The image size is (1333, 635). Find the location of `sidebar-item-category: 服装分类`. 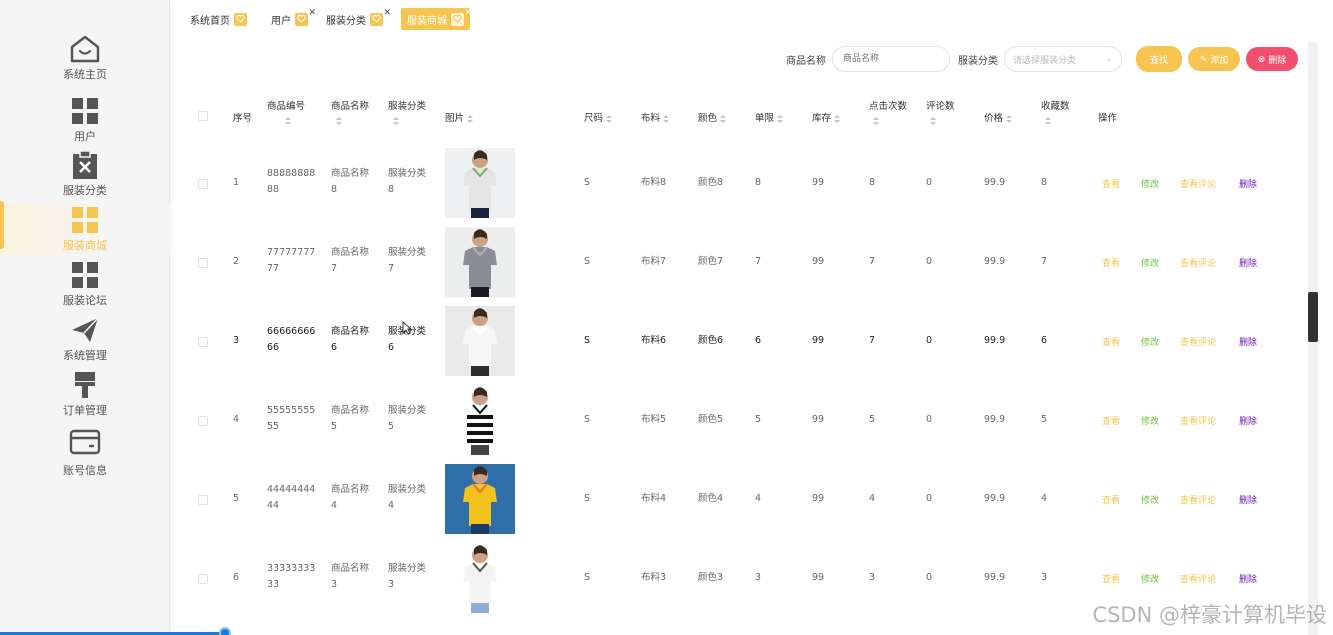

sidebar-item-category: 服装分类 is located at coordinates (85, 174).